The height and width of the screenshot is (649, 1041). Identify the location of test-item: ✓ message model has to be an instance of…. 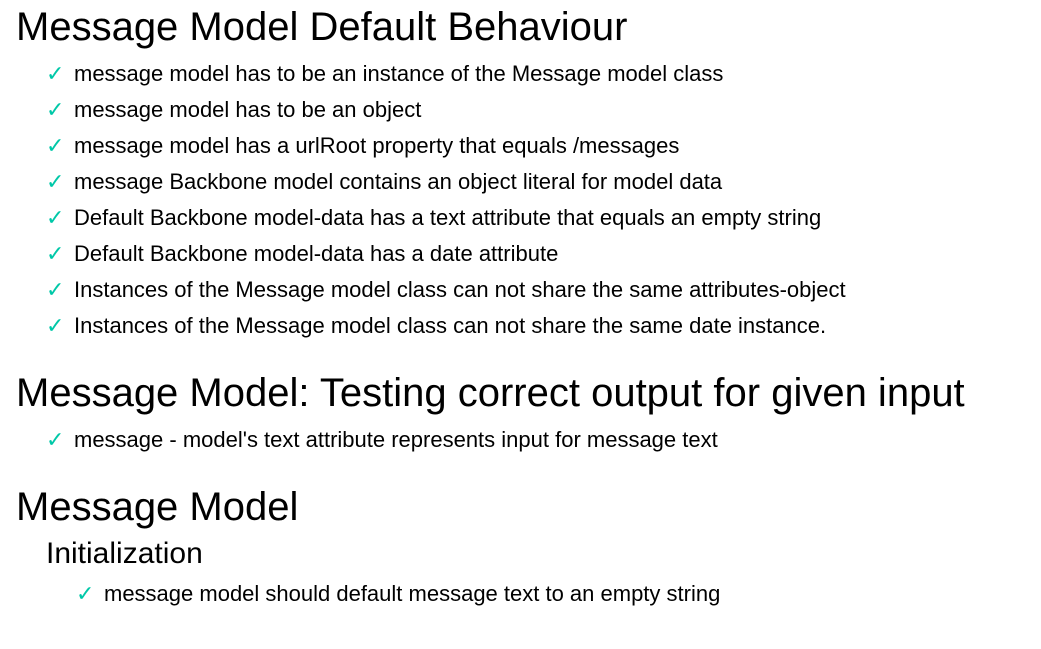
(536, 74).